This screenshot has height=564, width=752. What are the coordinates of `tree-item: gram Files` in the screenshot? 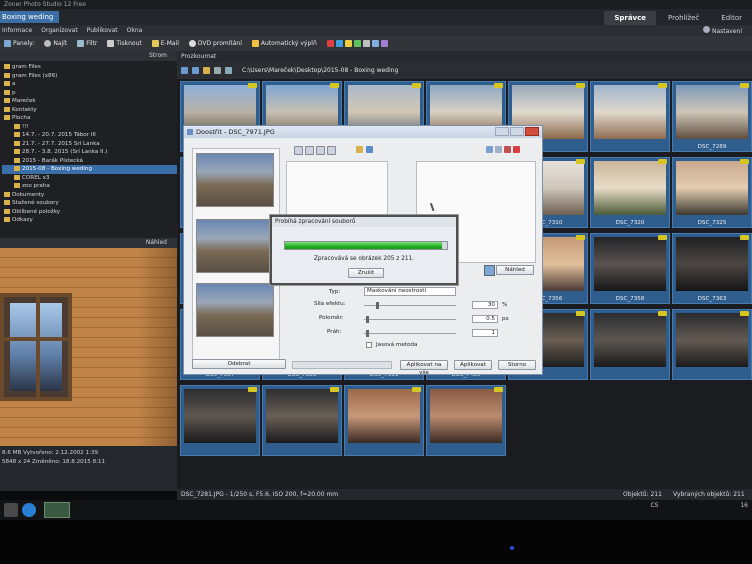 It's located at (89, 67).